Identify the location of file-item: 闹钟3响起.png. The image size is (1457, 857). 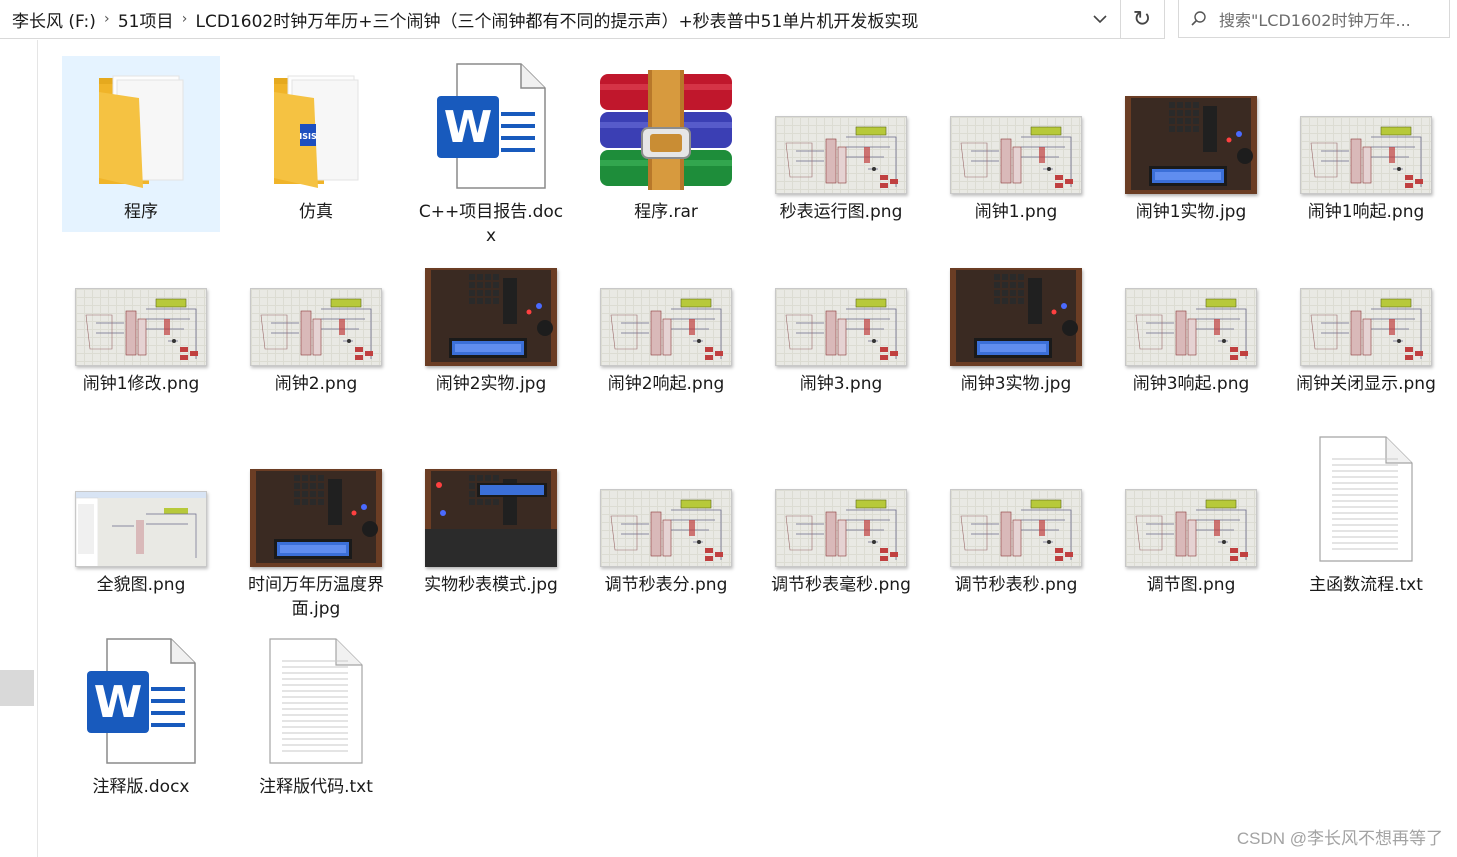
(1191, 316).